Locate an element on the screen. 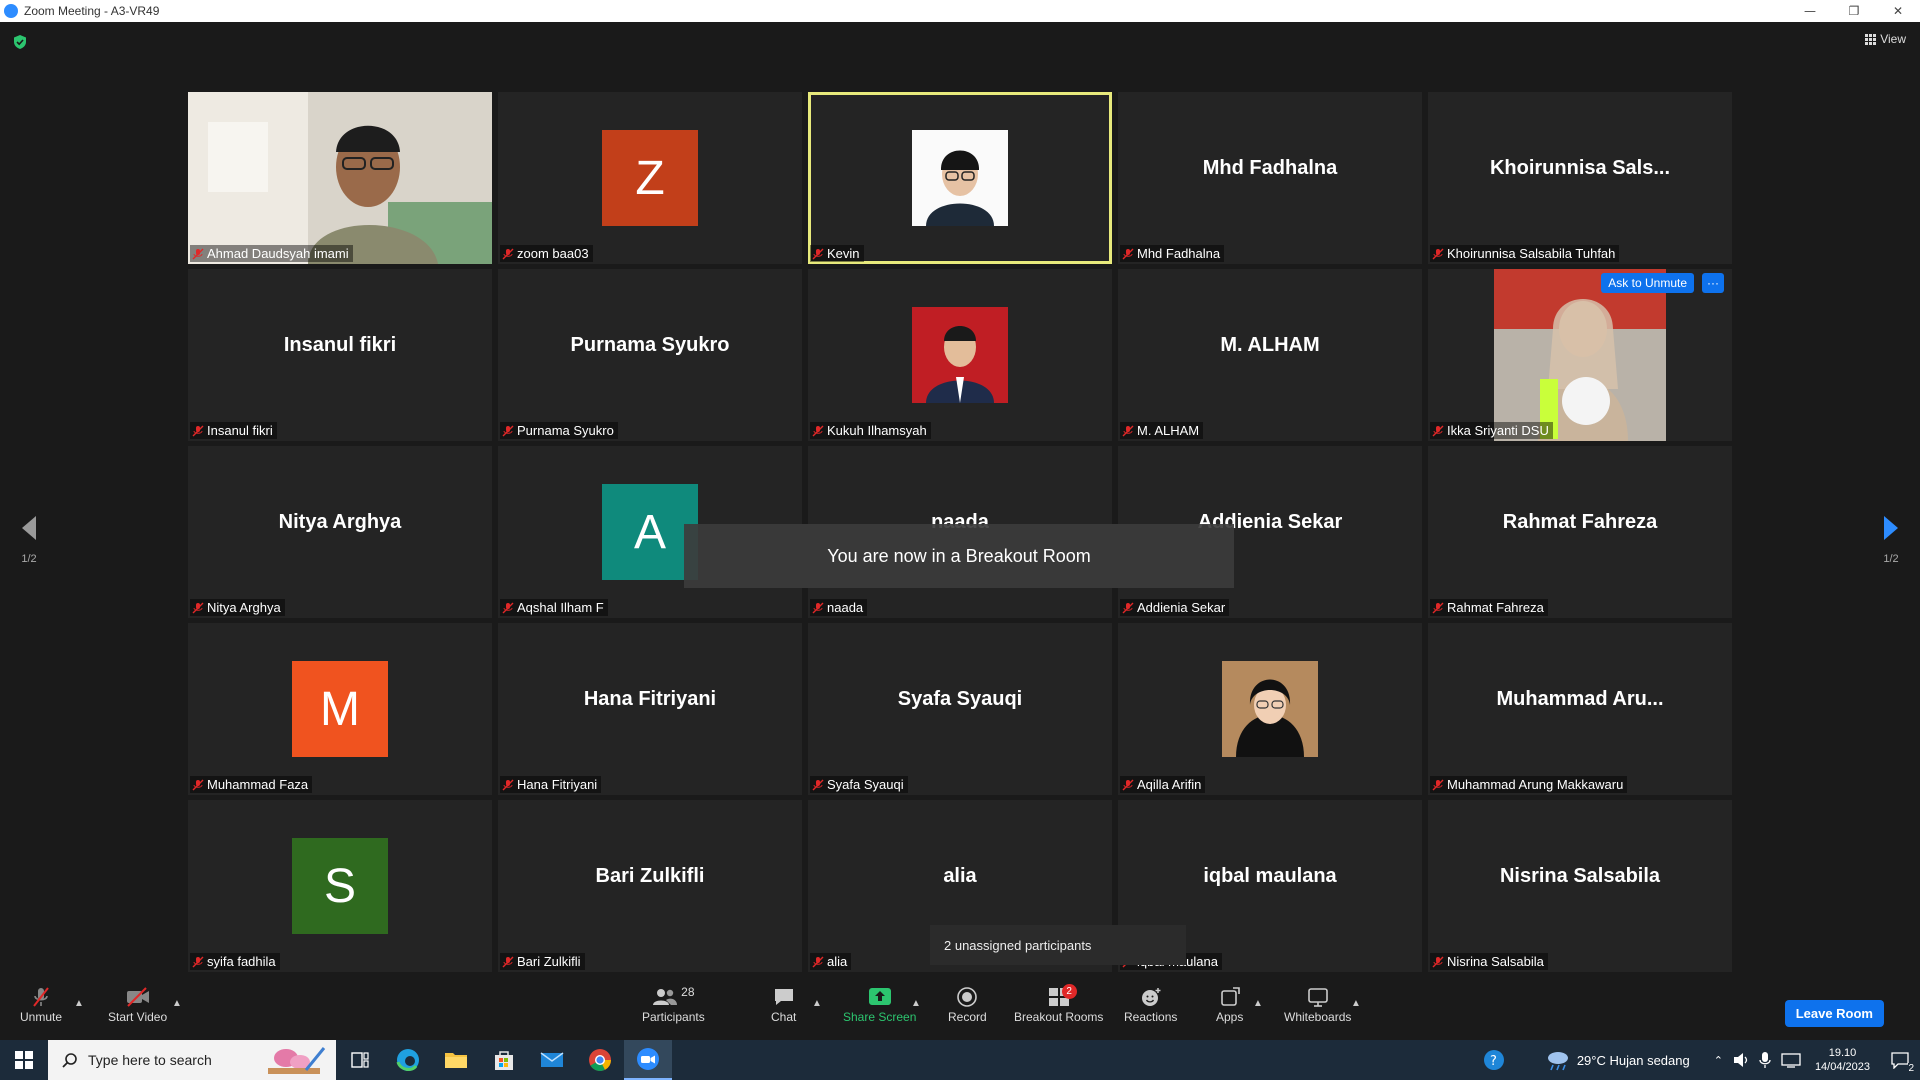 Image resolution: width=1920 pixels, height=1080 pixels. participant-tile: Mhd Fadhalna Mhd Fadhalna is located at coordinates (1270, 178).